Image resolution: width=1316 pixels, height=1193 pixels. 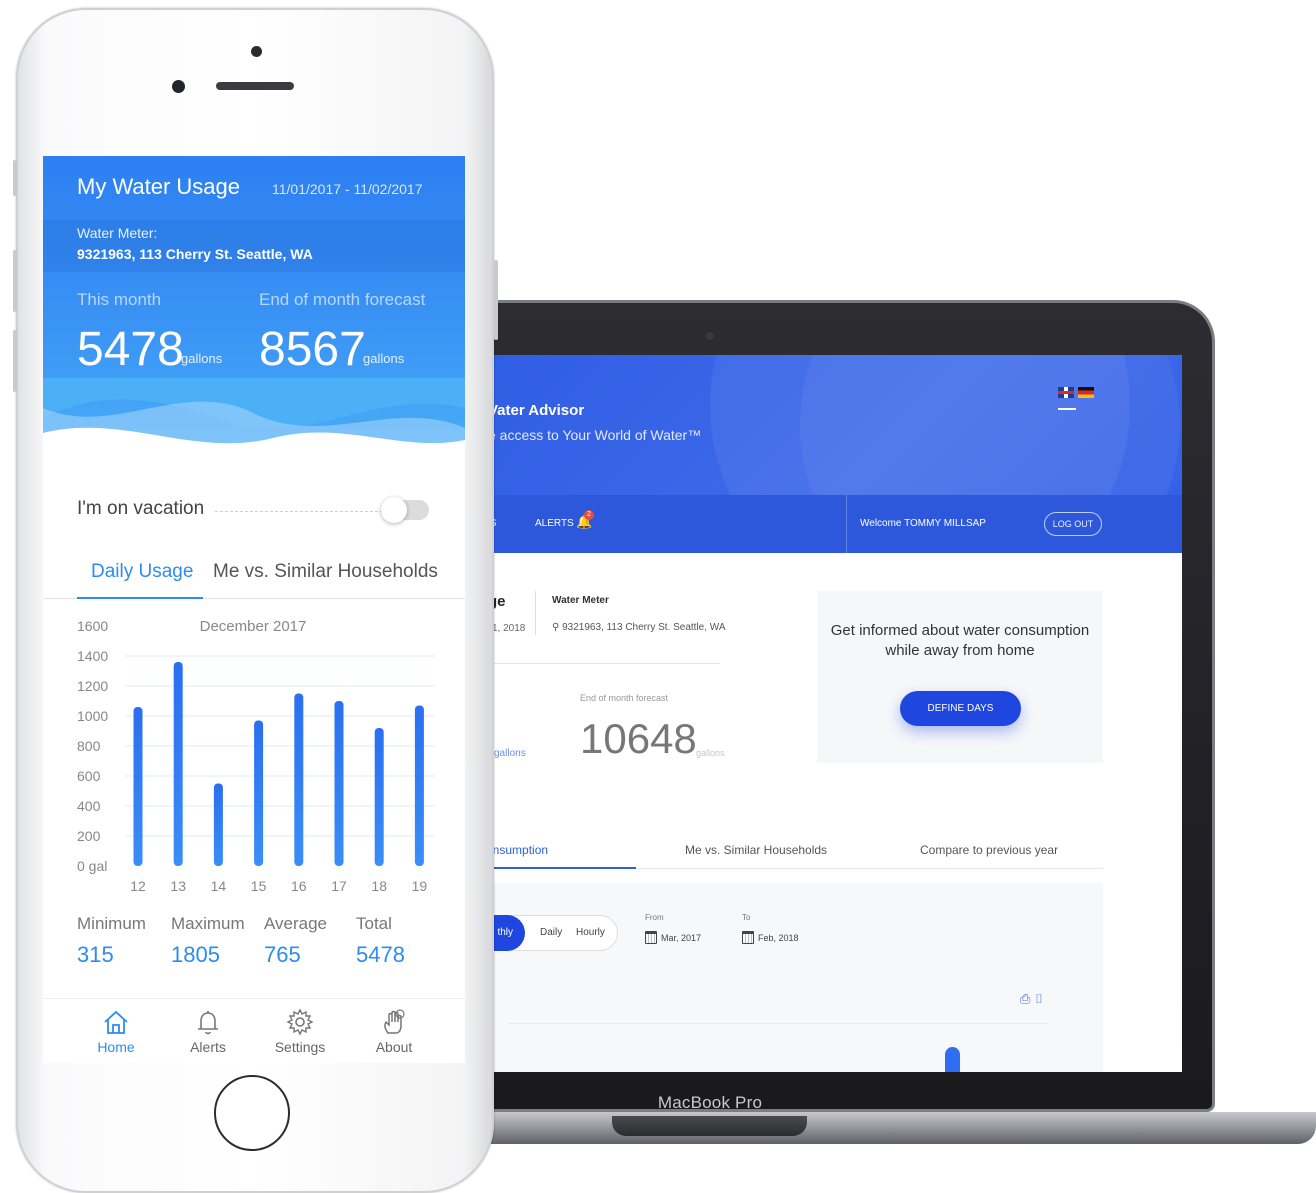 What do you see at coordinates (347, 189) in the screenshot?
I see `date-range: 11/01/2017 - 11/02/2017` at bounding box center [347, 189].